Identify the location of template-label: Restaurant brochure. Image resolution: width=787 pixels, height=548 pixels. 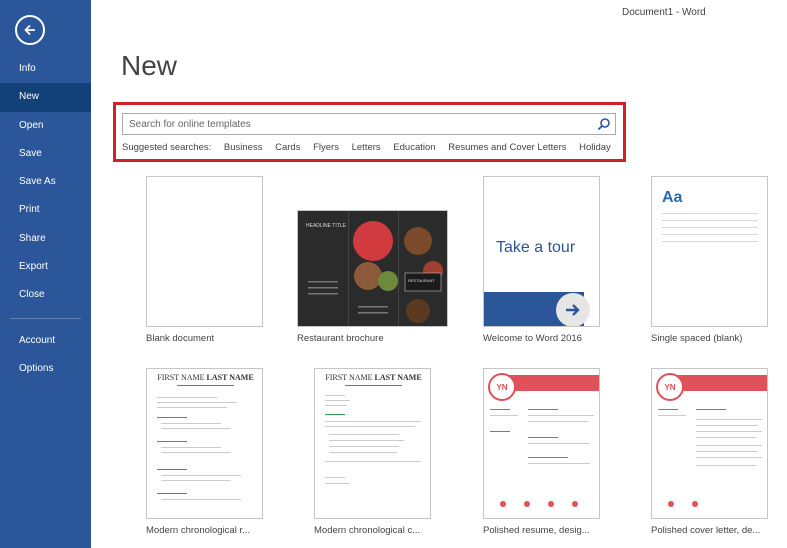
(340, 338).